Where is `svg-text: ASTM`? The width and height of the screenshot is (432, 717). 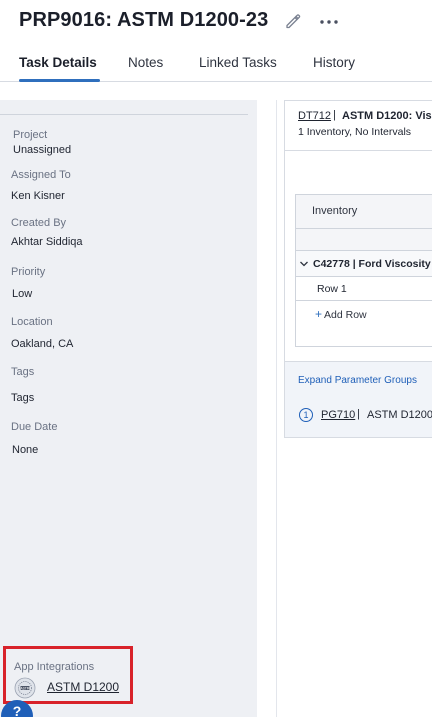
svg-text: ASTM is located at coordinates (25, 688).